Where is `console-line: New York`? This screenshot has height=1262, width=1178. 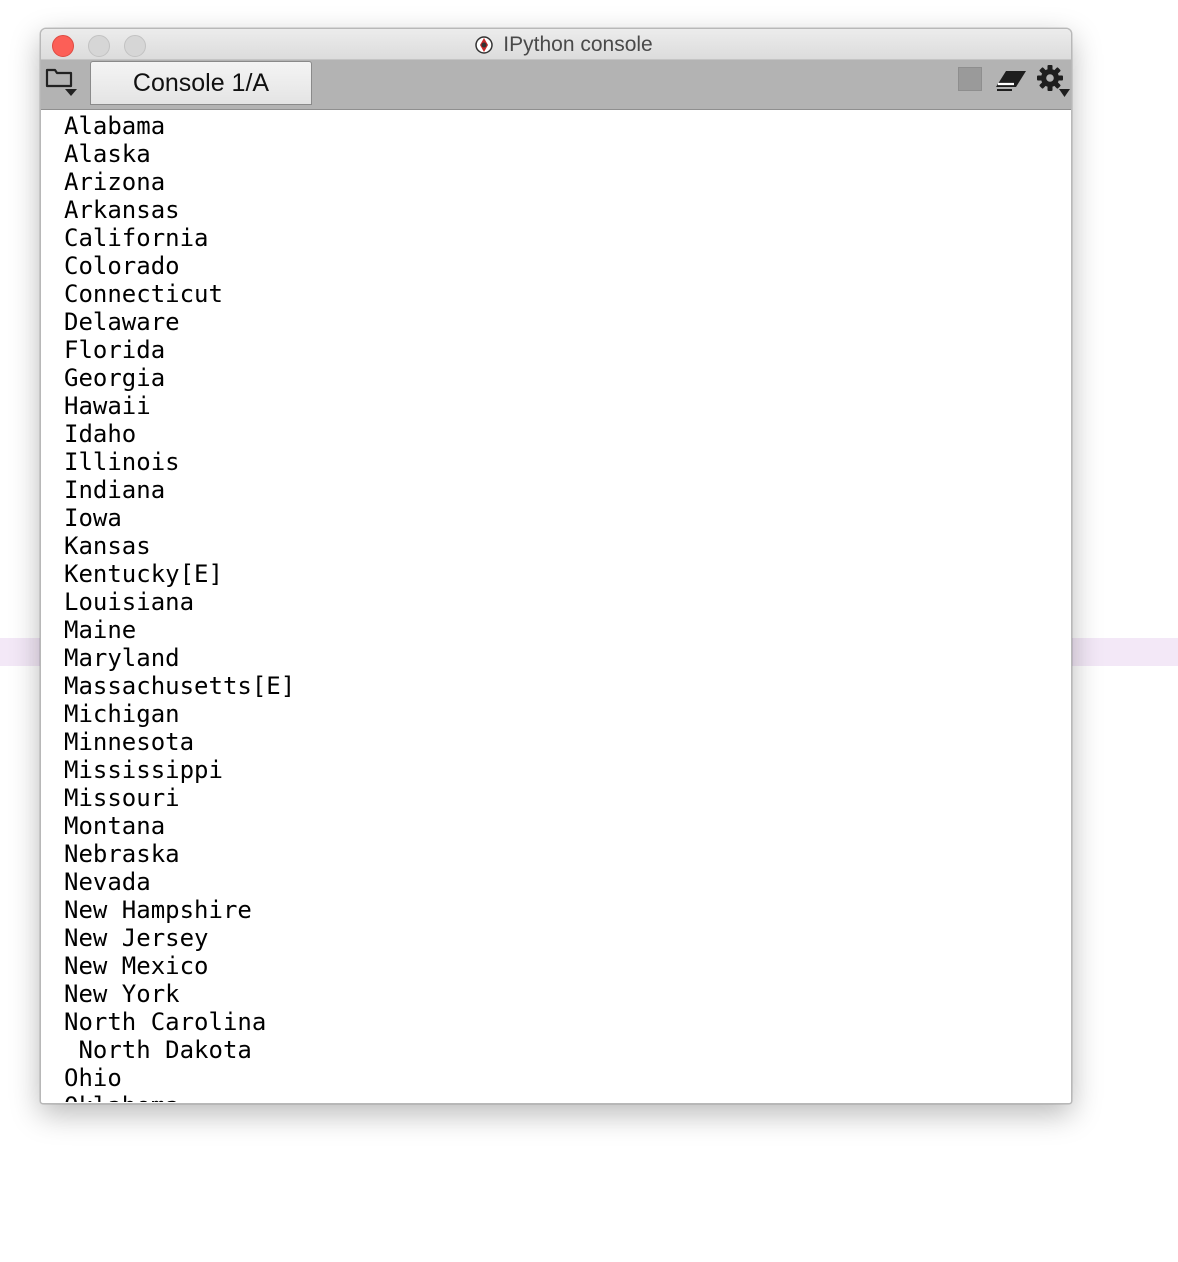 console-line: New York is located at coordinates (122, 994).